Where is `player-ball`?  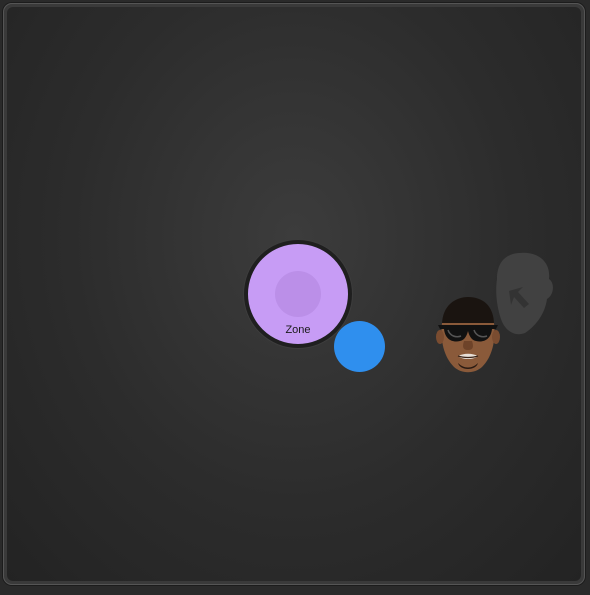
player-ball is located at coordinates (359, 346).